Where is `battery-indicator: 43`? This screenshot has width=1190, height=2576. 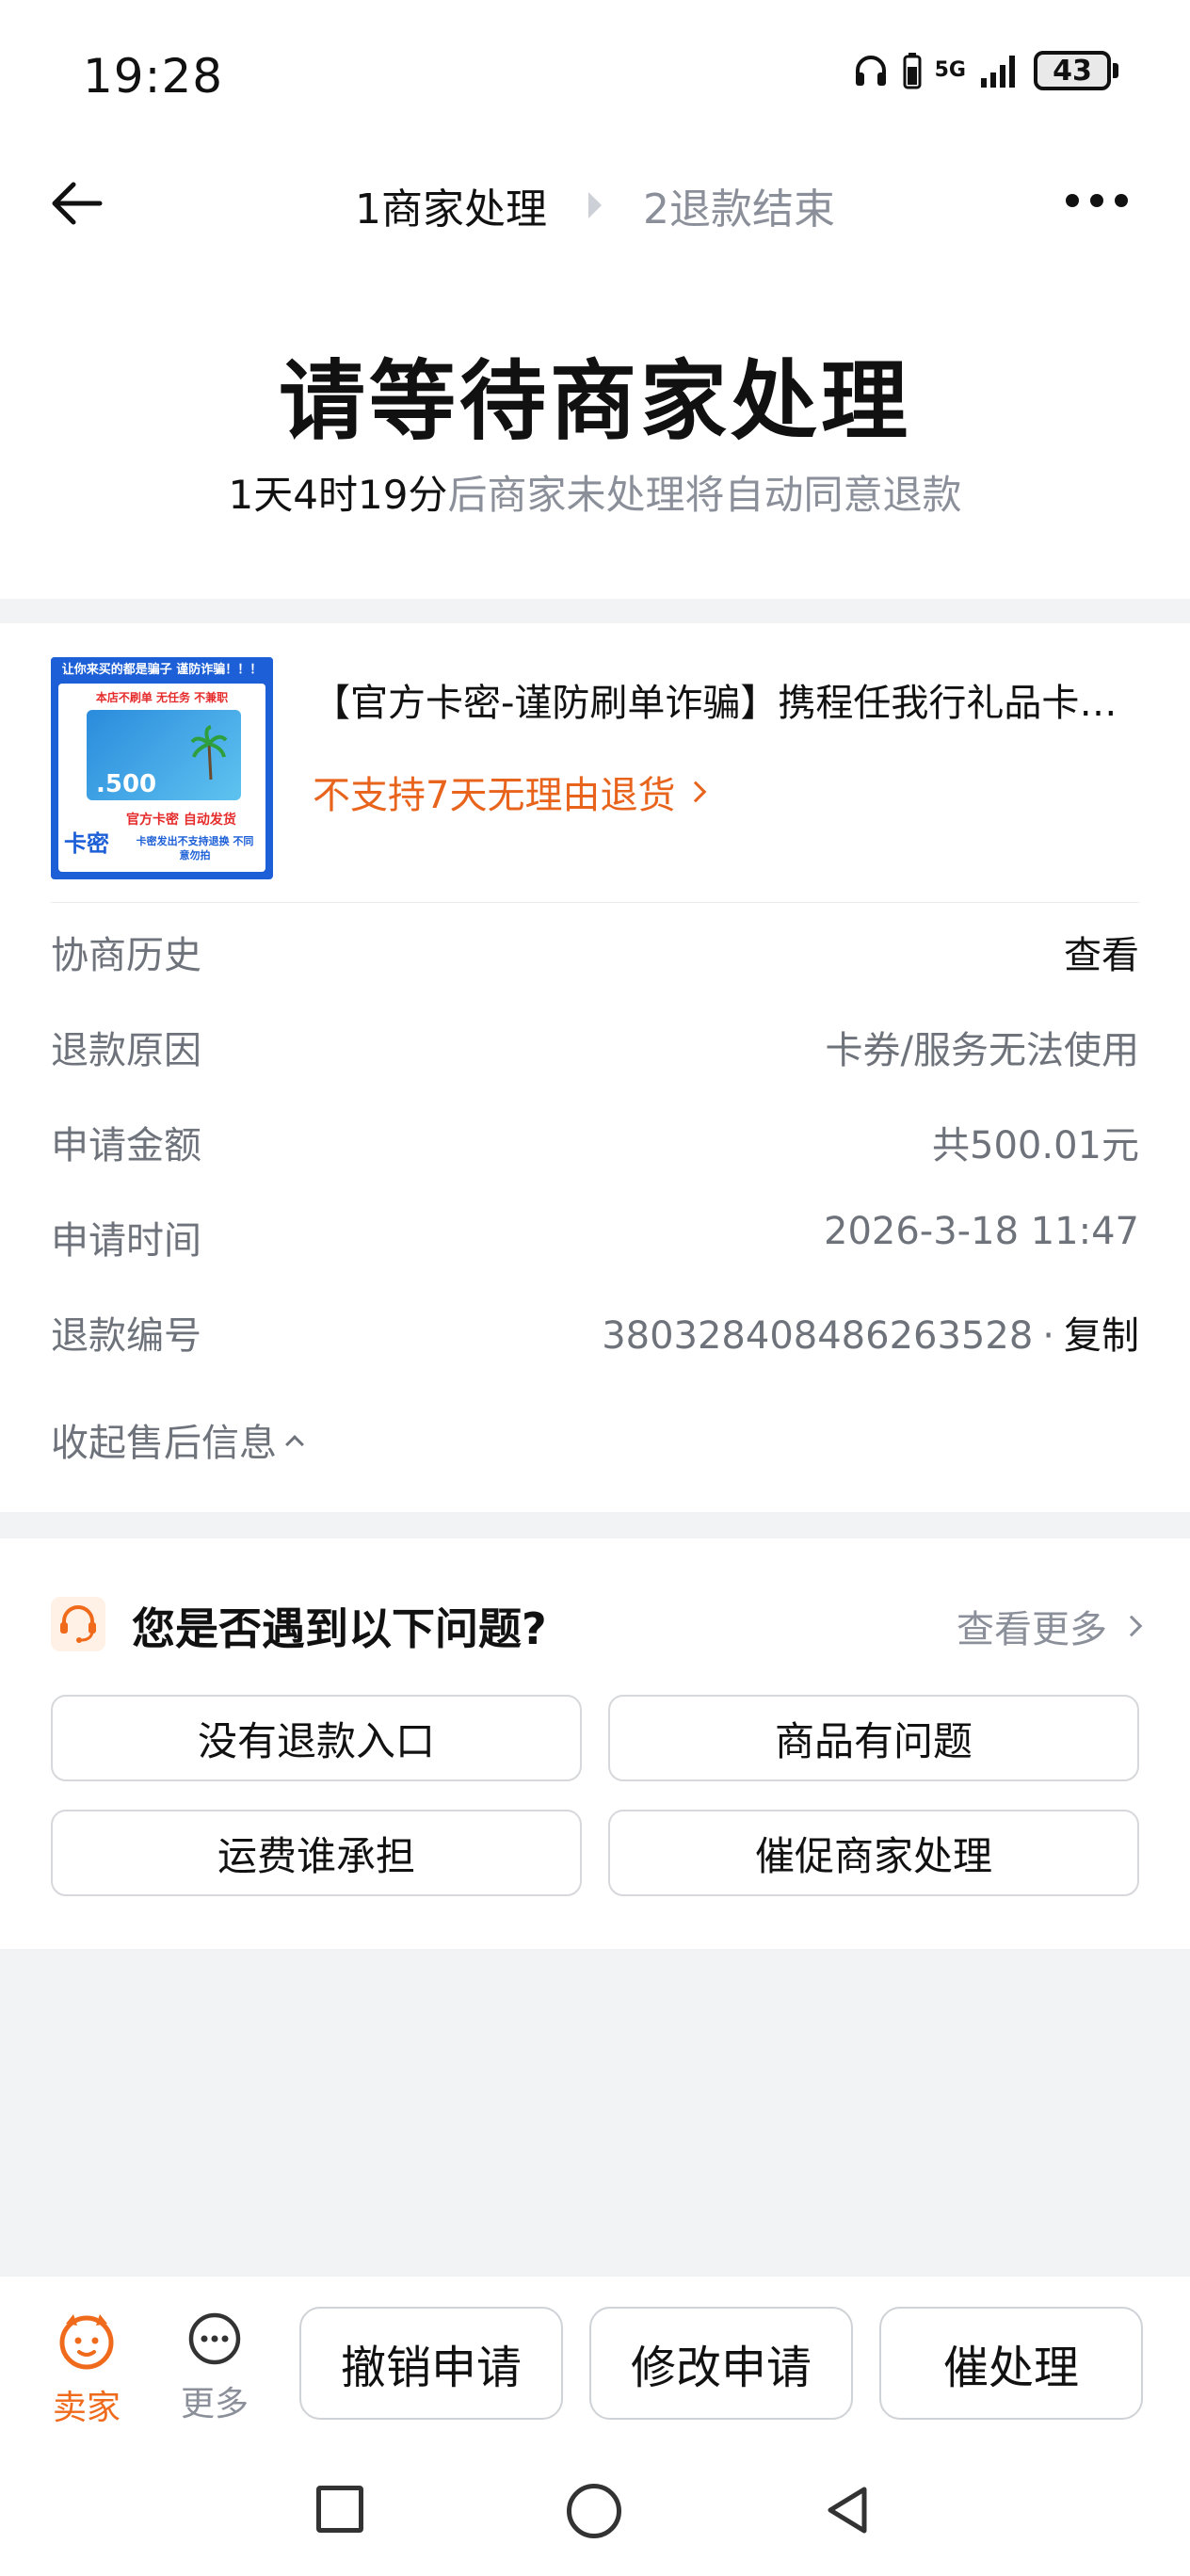
battery-indicator: 43 is located at coordinates (1076, 70).